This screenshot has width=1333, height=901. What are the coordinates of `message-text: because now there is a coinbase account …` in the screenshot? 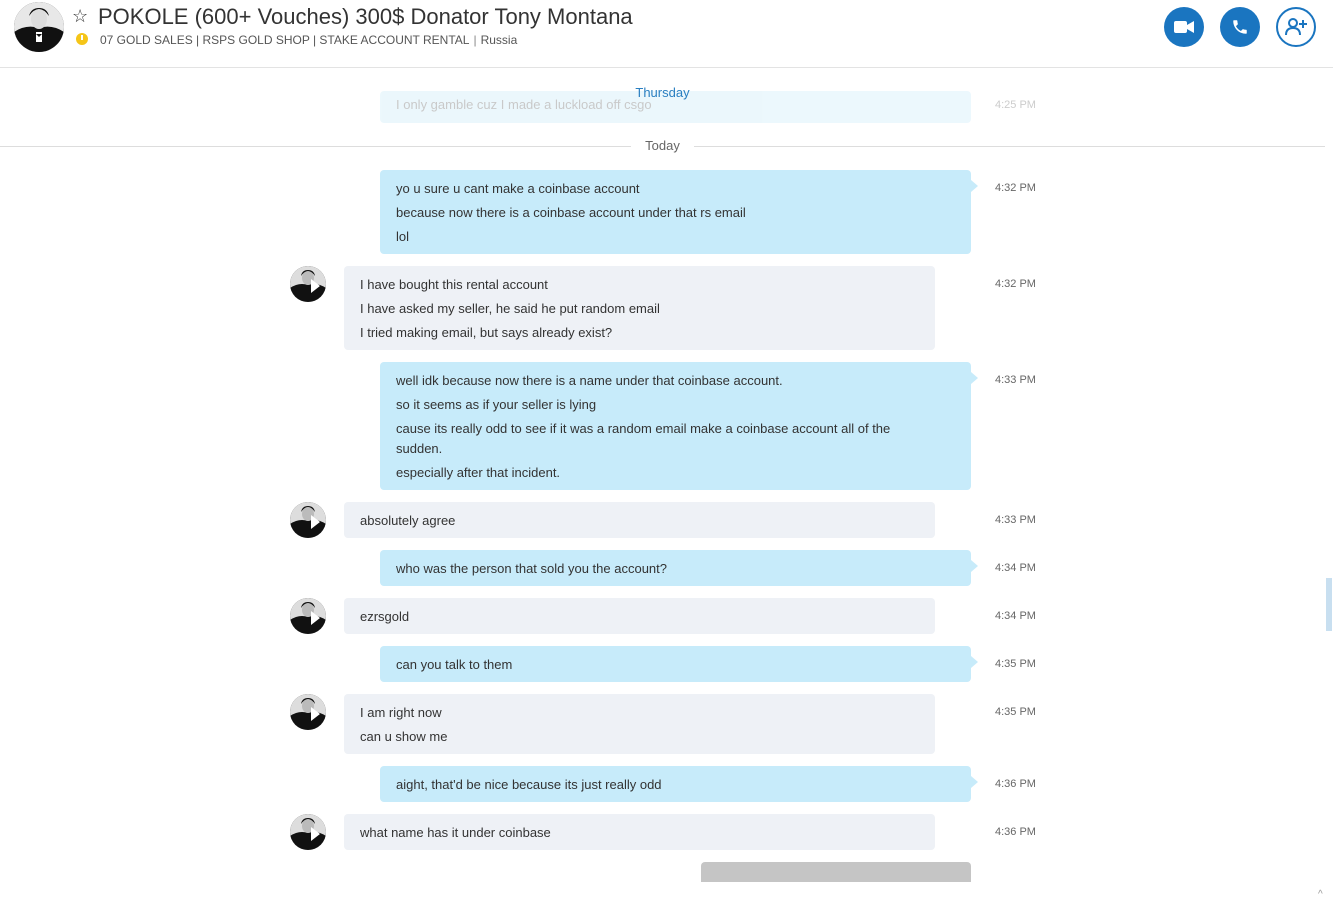 It's located at (571, 212).